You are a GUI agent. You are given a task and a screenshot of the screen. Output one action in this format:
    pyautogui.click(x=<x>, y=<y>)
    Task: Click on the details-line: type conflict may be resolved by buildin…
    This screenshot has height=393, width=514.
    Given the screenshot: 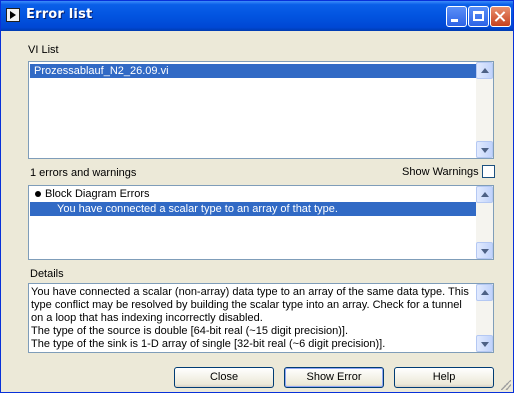 What is the action you would take?
    pyautogui.click(x=246, y=305)
    